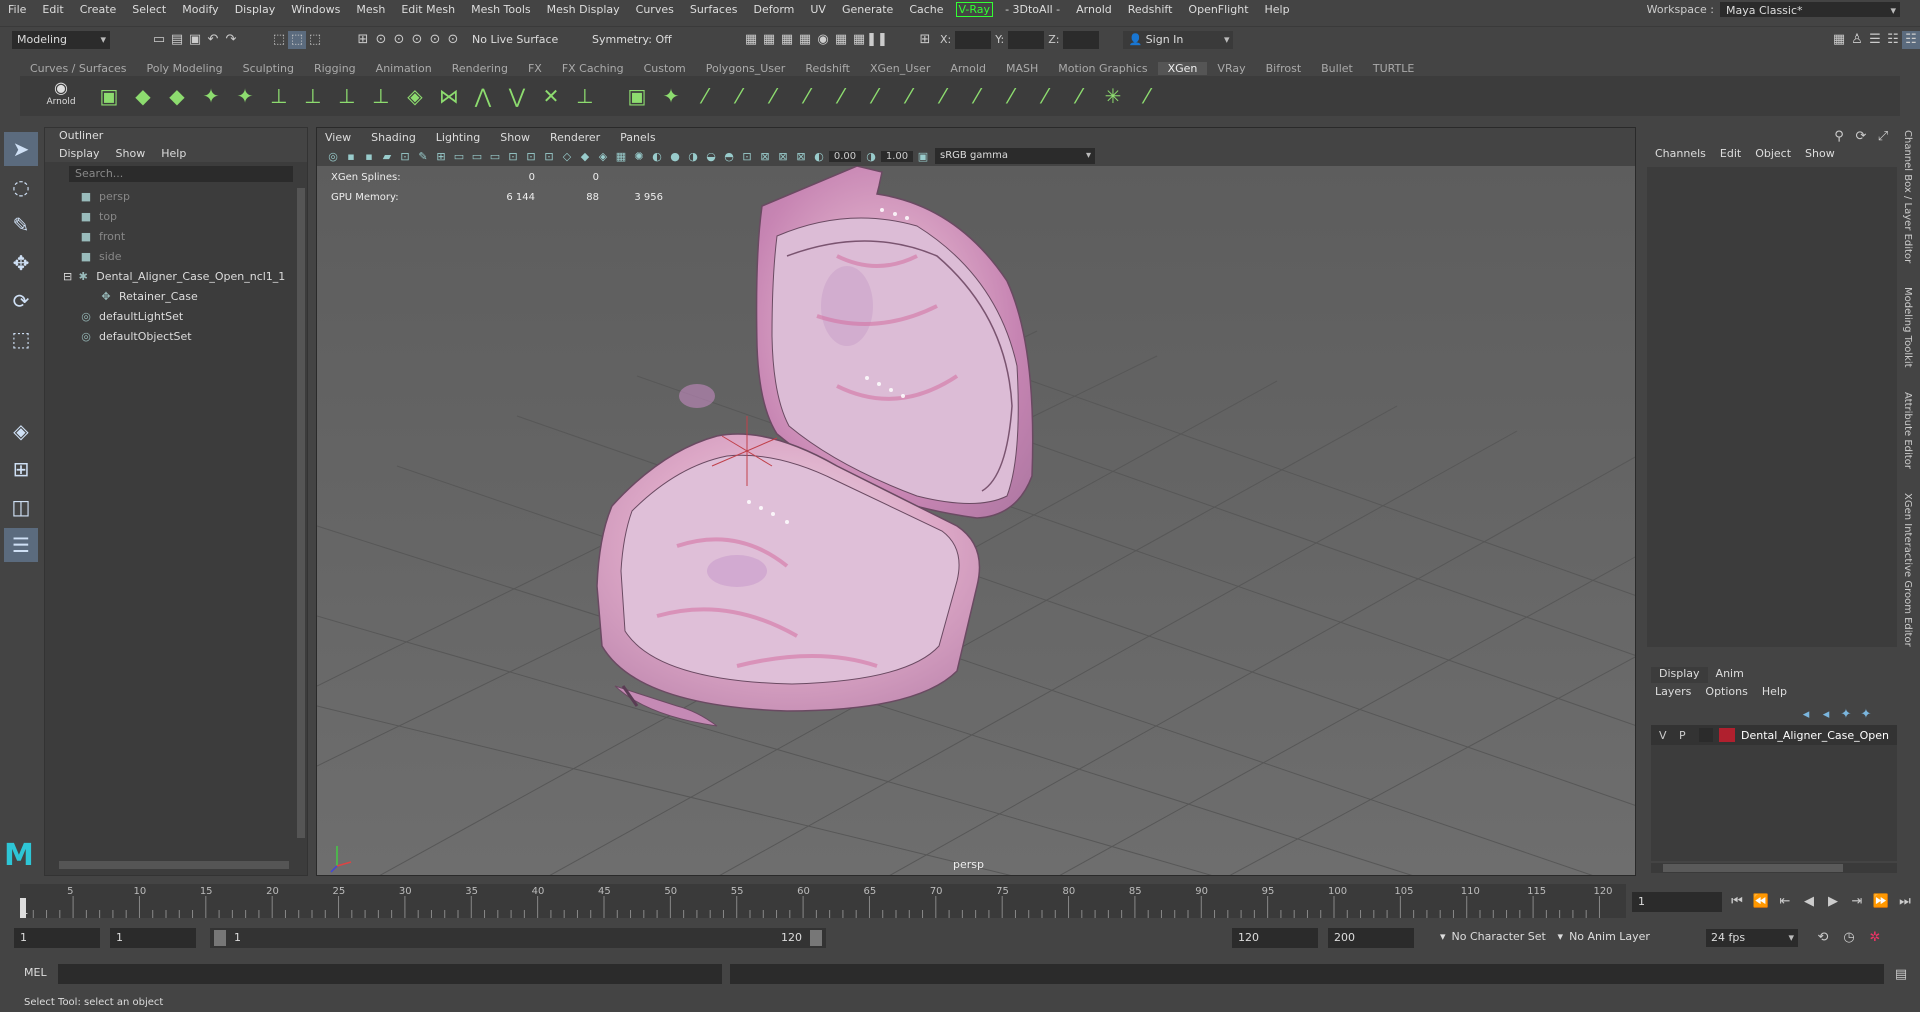 The width and height of the screenshot is (1920, 1012). What do you see at coordinates (923, 156) in the screenshot?
I see `color-management-icon: ▣` at bounding box center [923, 156].